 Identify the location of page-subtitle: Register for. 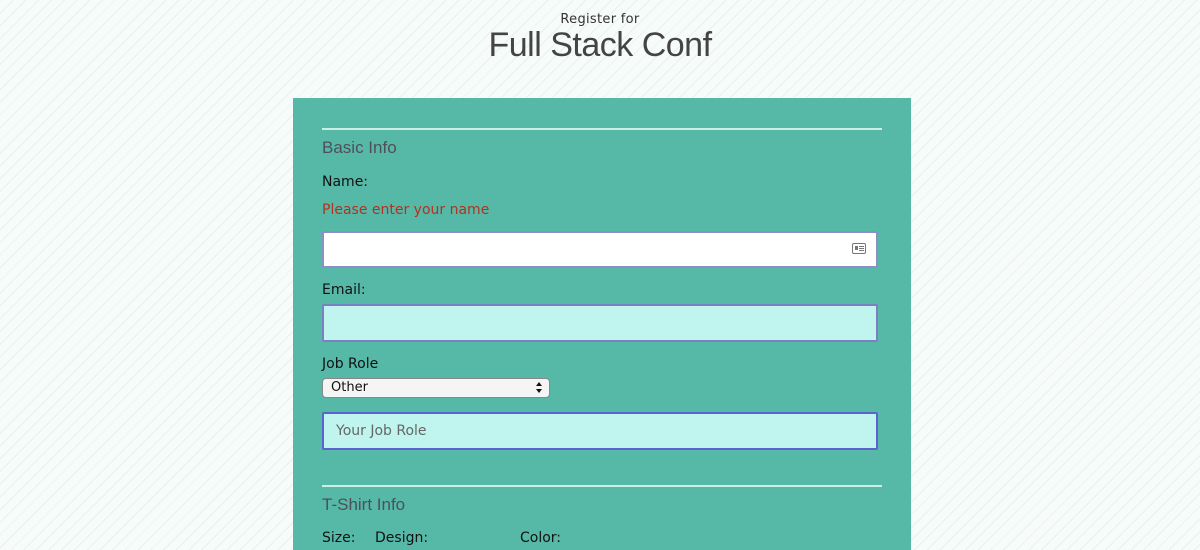
(600, 19).